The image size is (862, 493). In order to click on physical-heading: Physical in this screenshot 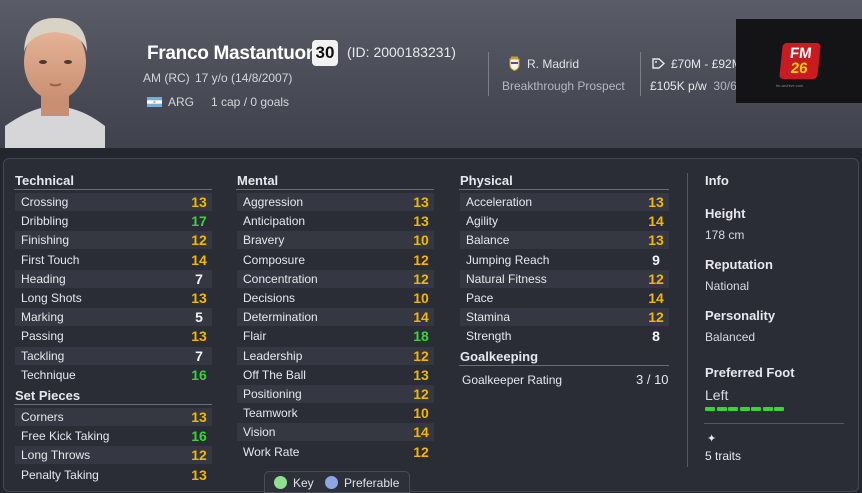, I will do `click(486, 180)`.